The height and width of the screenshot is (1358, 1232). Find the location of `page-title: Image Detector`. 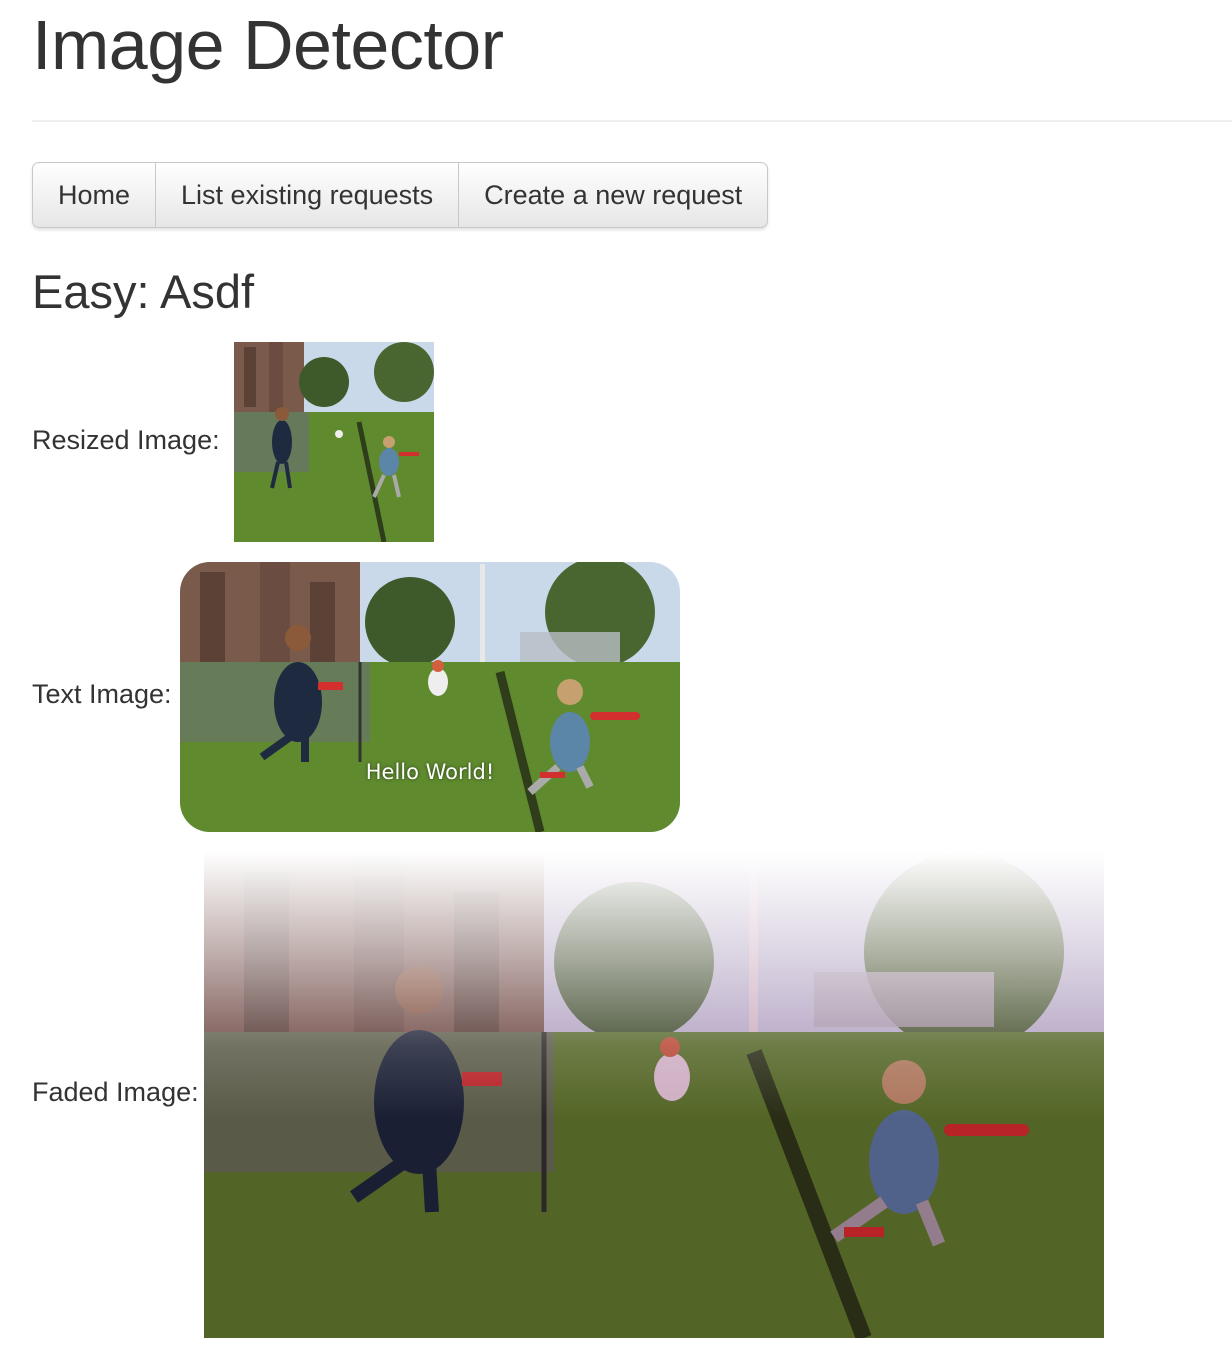

page-title: Image Detector is located at coordinates (268, 45).